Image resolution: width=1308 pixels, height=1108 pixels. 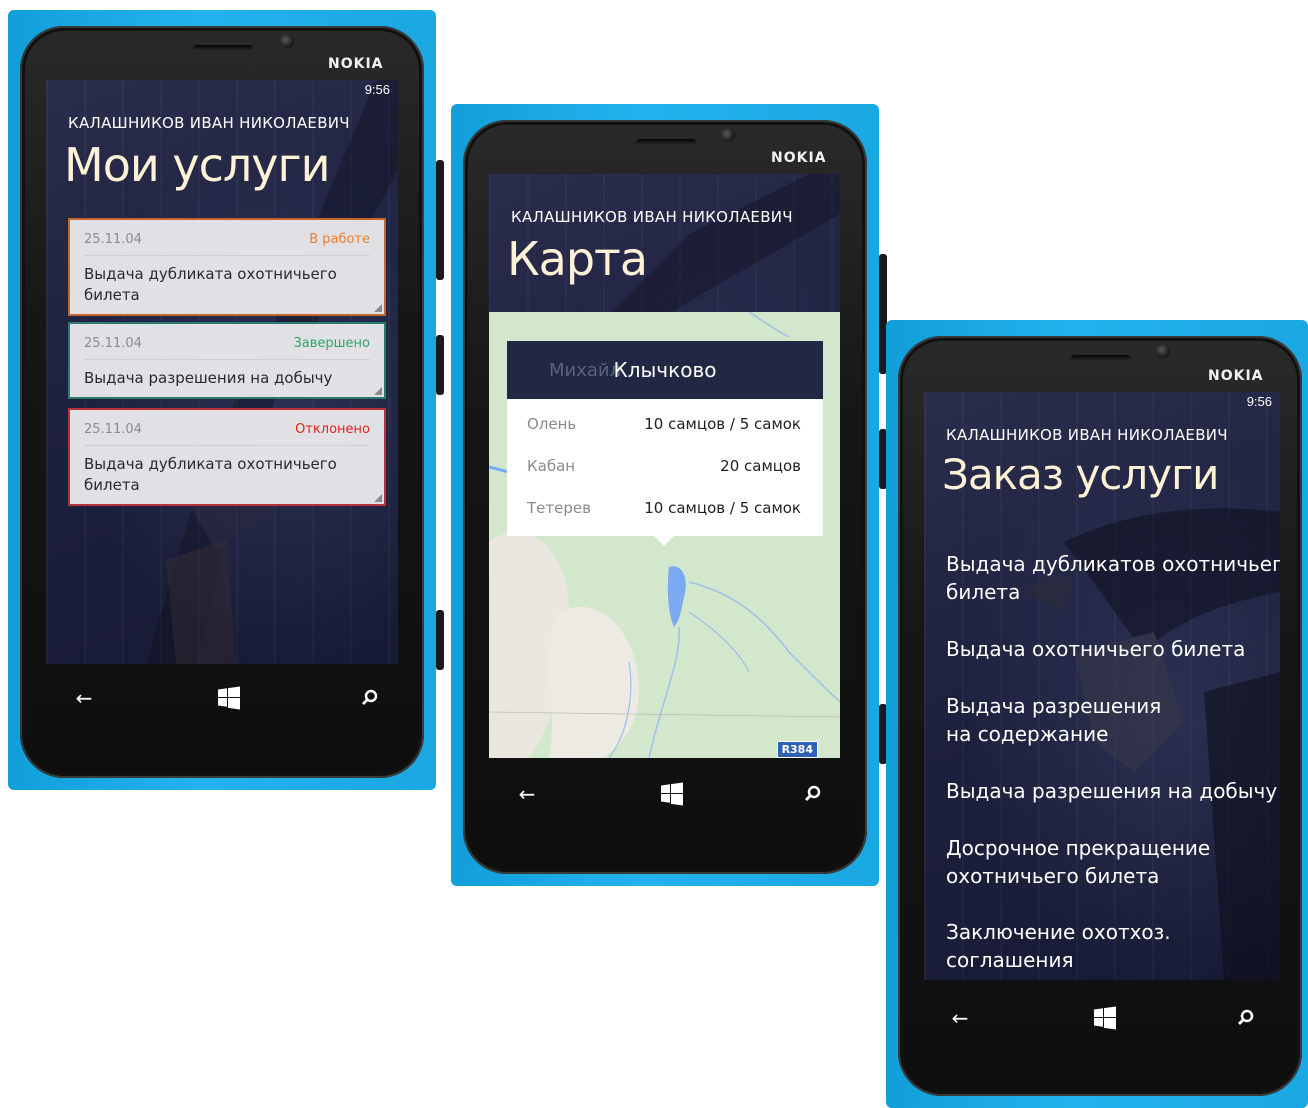 What do you see at coordinates (440, 220) in the screenshot?
I see `volume-button` at bounding box center [440, 220].